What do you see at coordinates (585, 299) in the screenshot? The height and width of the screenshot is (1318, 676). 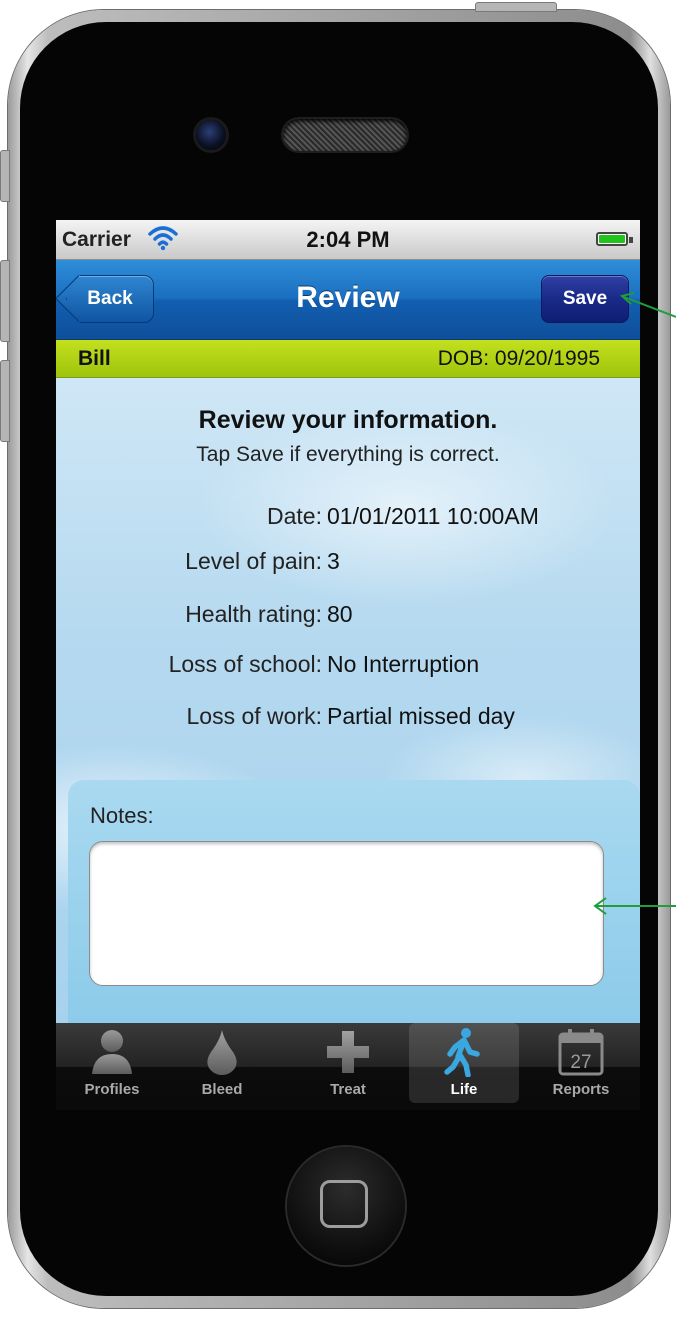 I see `save-button: Save` at bounding box center [585, 299].